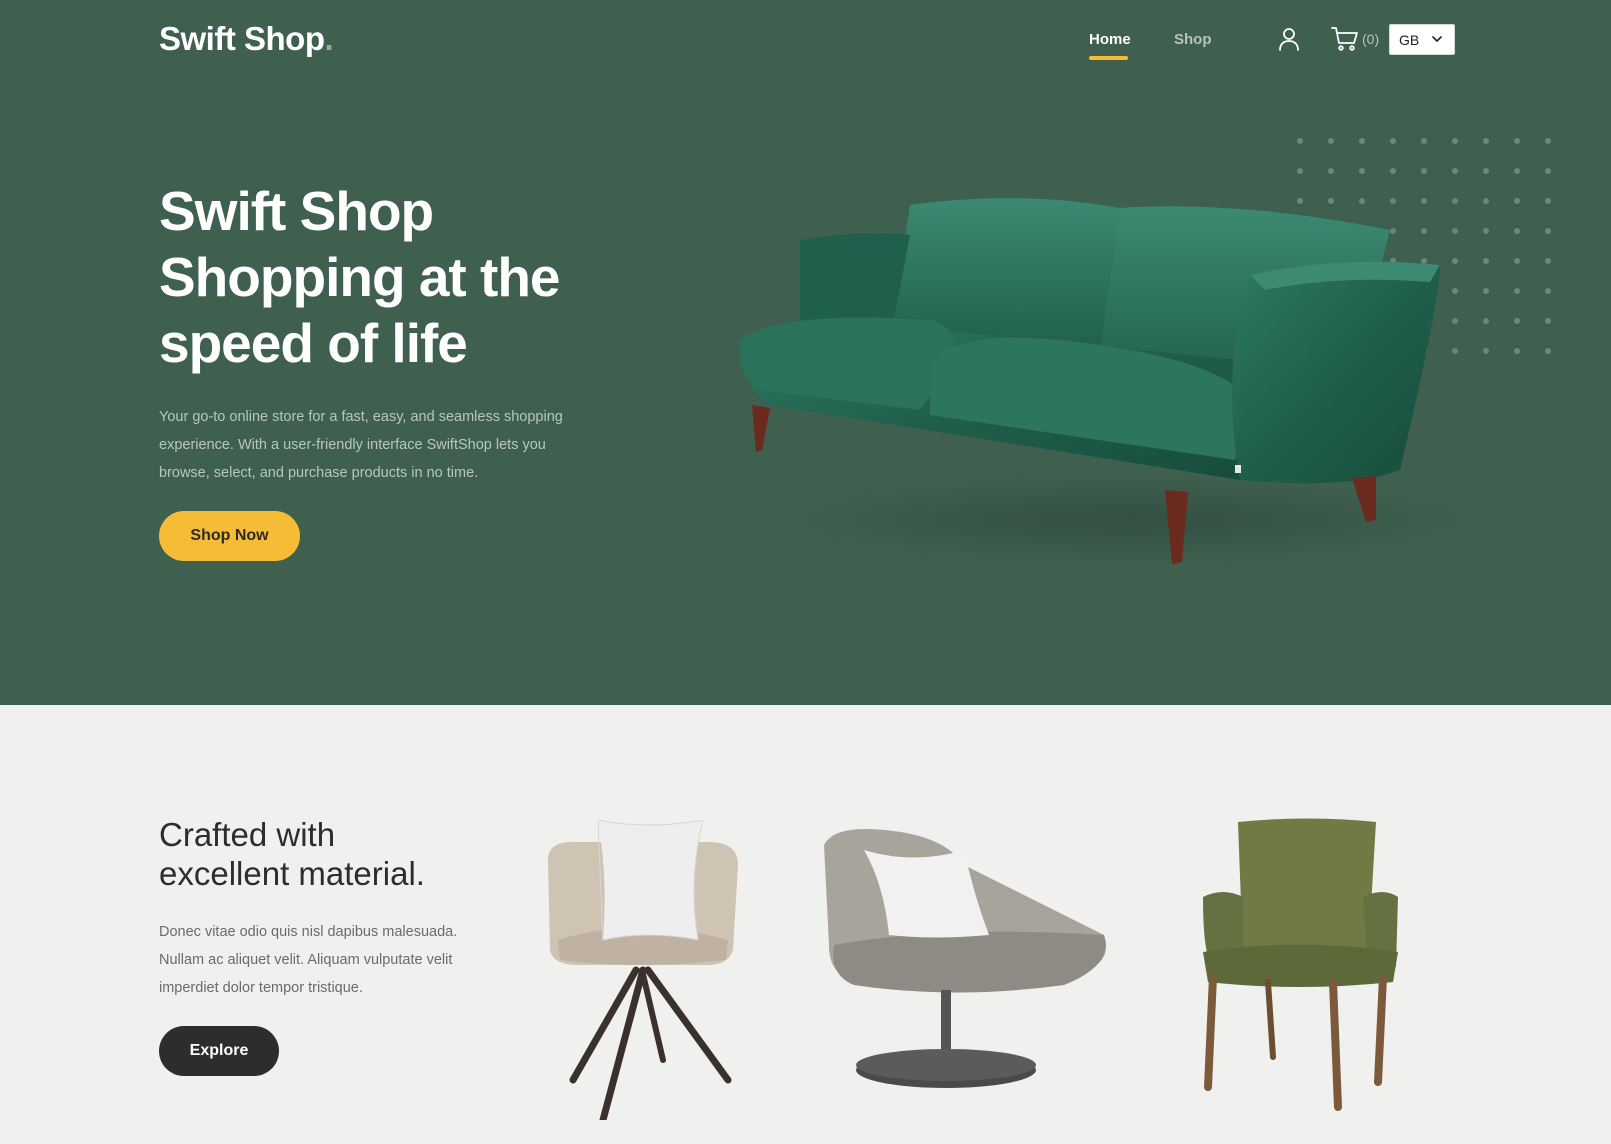 The image size is (1611, 1144). What do you see at coordinates (296, 211) in the screenshot?
I see `hero-title-line: Swift Shop` at bounding box center [296, 211].